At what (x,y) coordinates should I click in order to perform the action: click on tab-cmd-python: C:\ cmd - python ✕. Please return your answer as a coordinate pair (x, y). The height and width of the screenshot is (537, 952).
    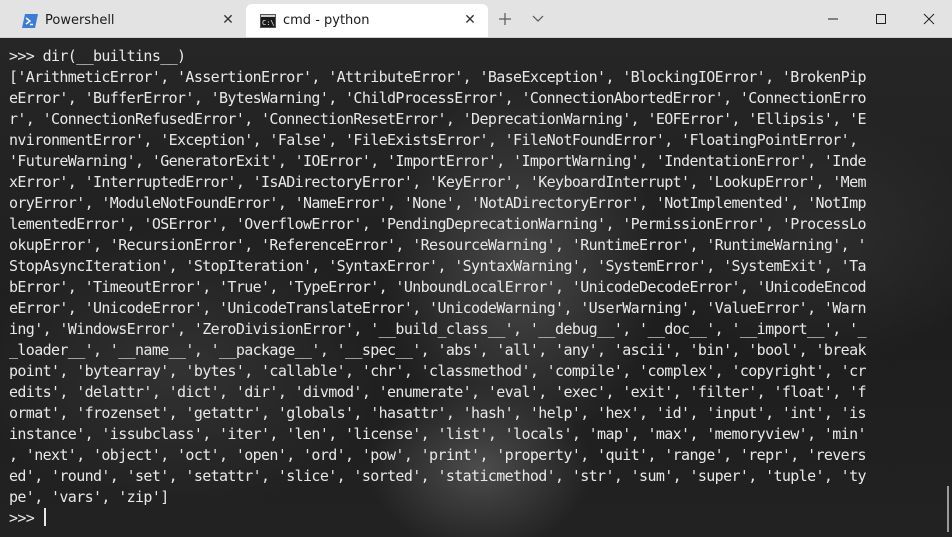
    Looking at the image, I should click on (367, 20).